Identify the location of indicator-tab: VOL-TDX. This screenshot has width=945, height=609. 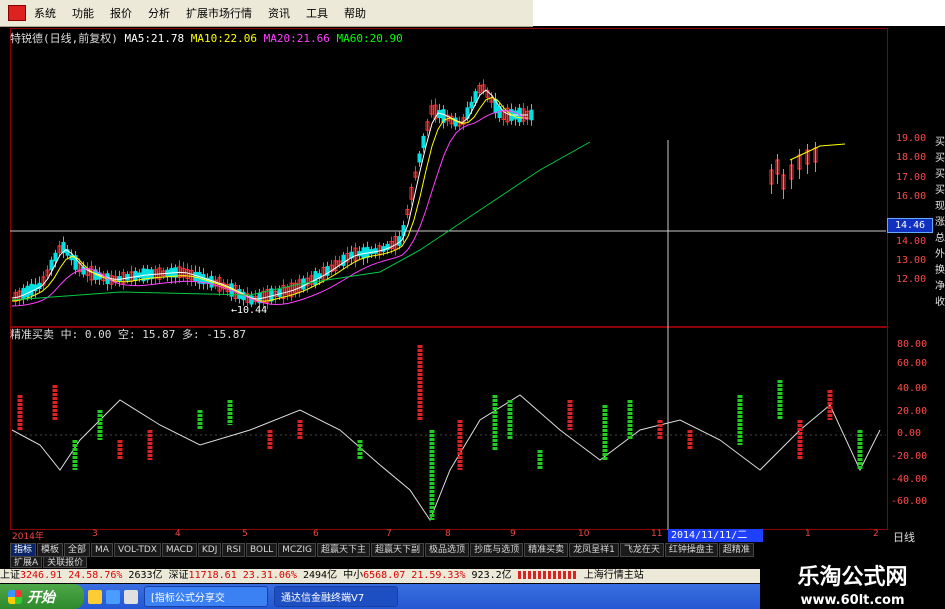
(137, 550).